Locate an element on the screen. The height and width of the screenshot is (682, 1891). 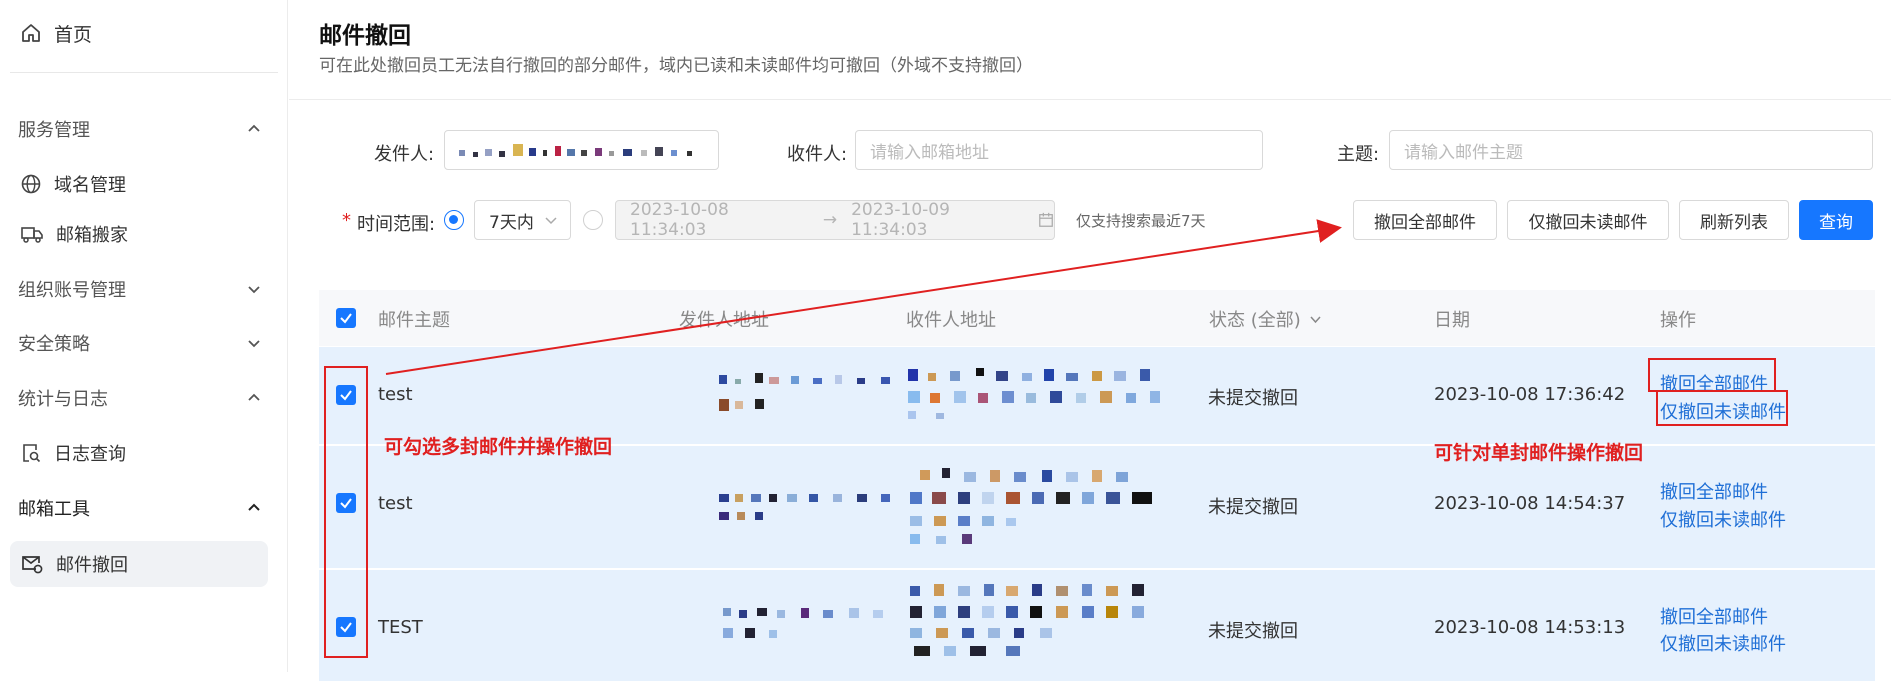
sidebar-group-stats: 统计与日志 is located at coordinates (140, 398).